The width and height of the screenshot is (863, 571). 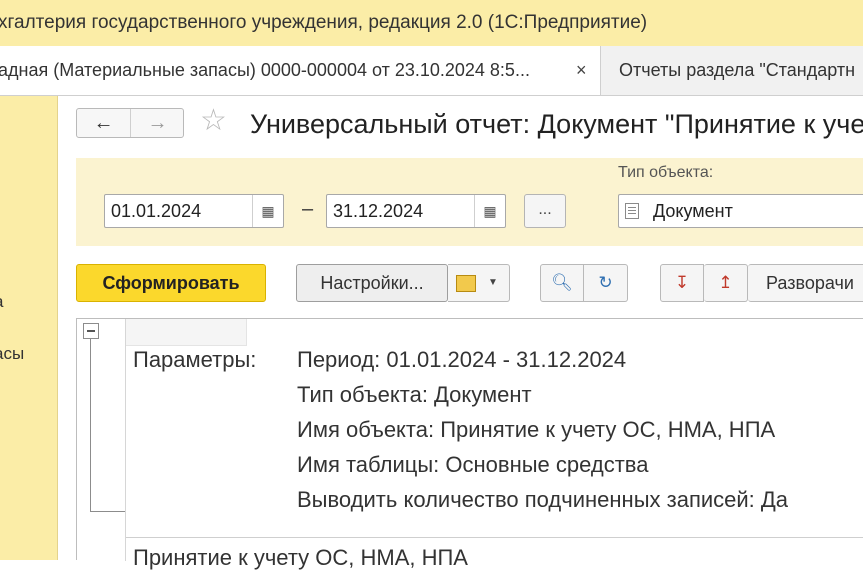 I want to click on sort-ascending-icon: ↥, so click(x=726, y=283).